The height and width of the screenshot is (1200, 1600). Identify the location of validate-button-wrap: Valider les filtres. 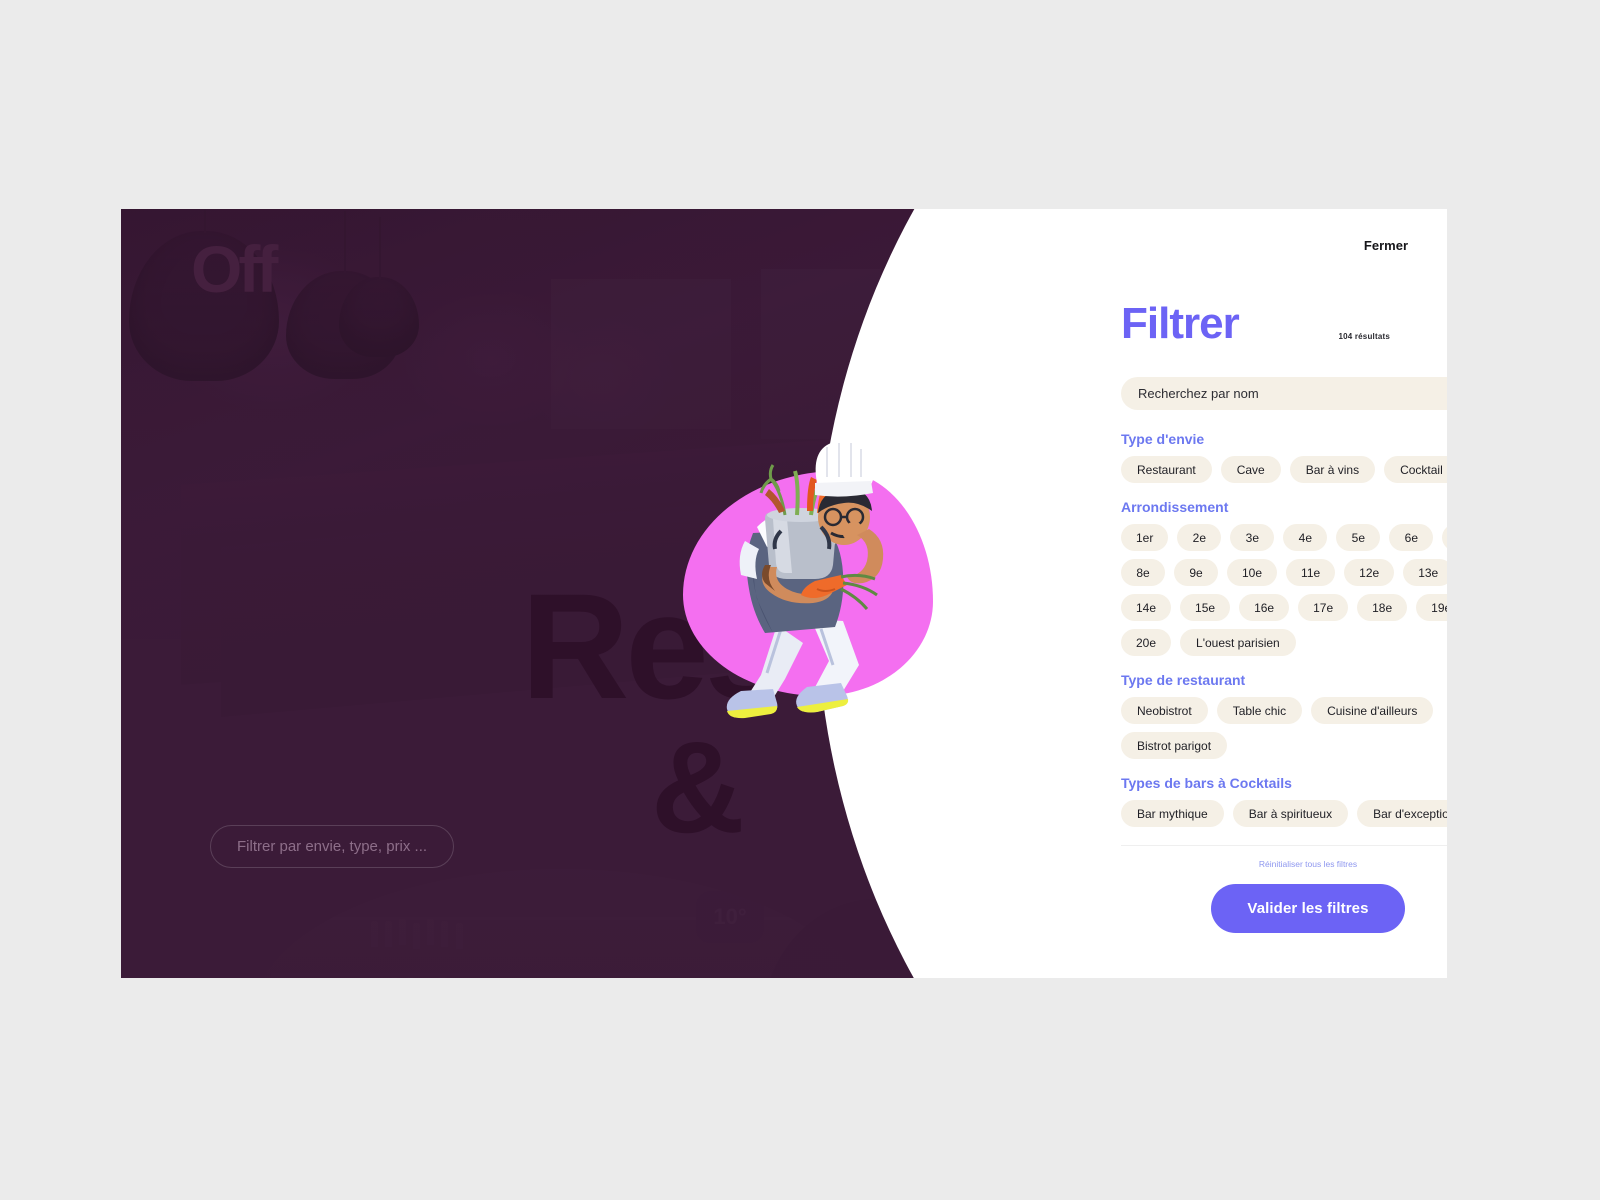
(1284, 908).